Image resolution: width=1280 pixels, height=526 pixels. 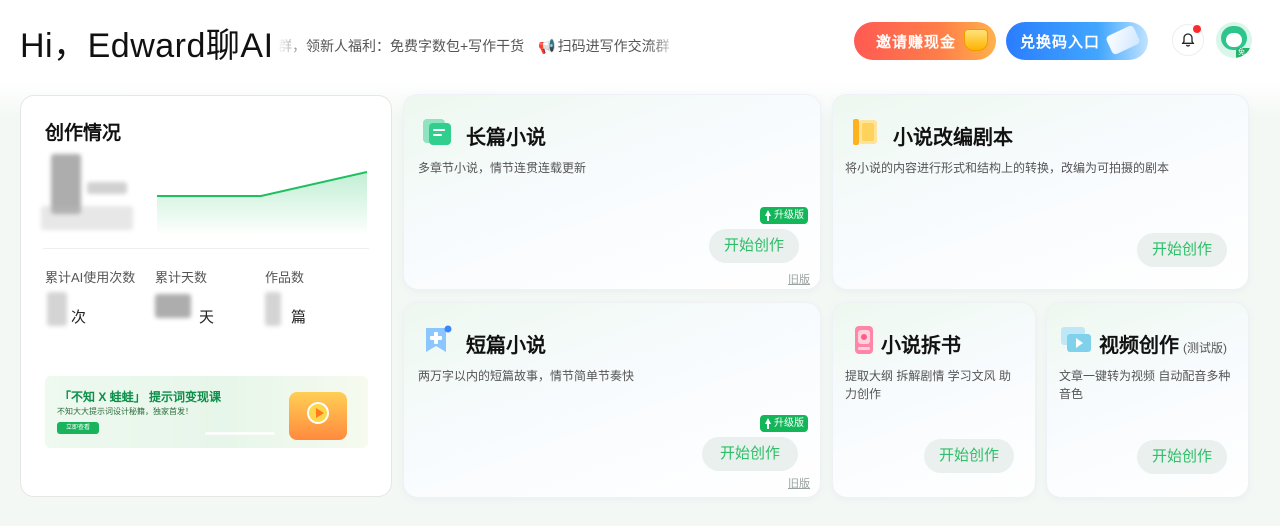 What do you see at coordinates (1205, 348) in the screenshot?
I see `beta-tag: (测试版)` at bounding box center [1205, 348].